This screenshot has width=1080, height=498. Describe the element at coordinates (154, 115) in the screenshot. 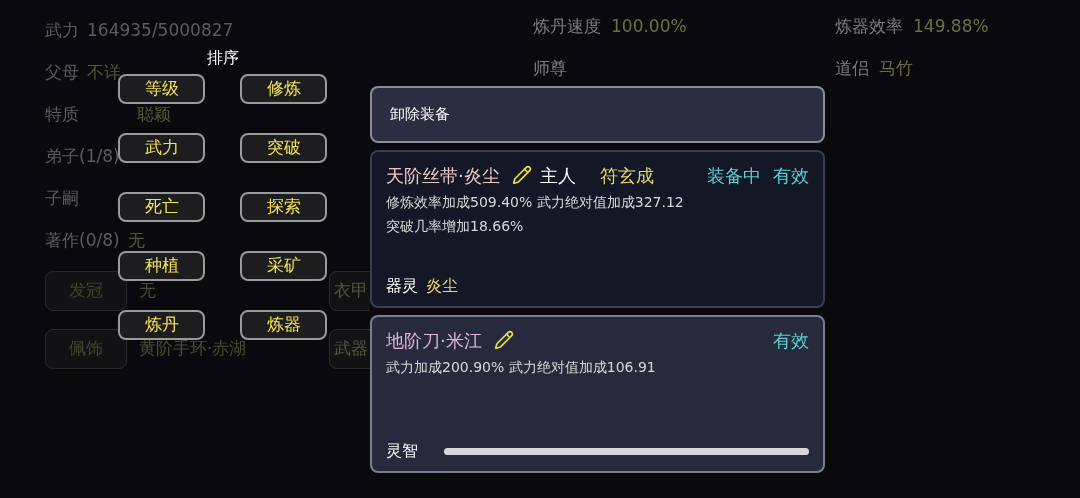

I see `profile-value: 聪颖` at that location.